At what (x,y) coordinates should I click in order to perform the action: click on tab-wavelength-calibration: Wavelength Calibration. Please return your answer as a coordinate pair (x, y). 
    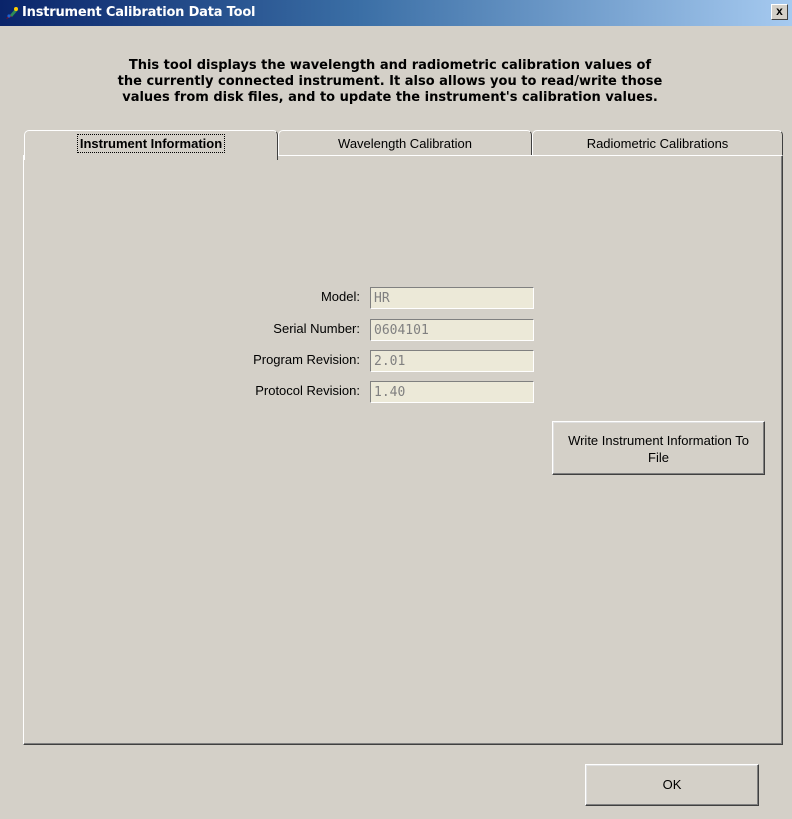
    Looking at the image, I should click on (405, 143).